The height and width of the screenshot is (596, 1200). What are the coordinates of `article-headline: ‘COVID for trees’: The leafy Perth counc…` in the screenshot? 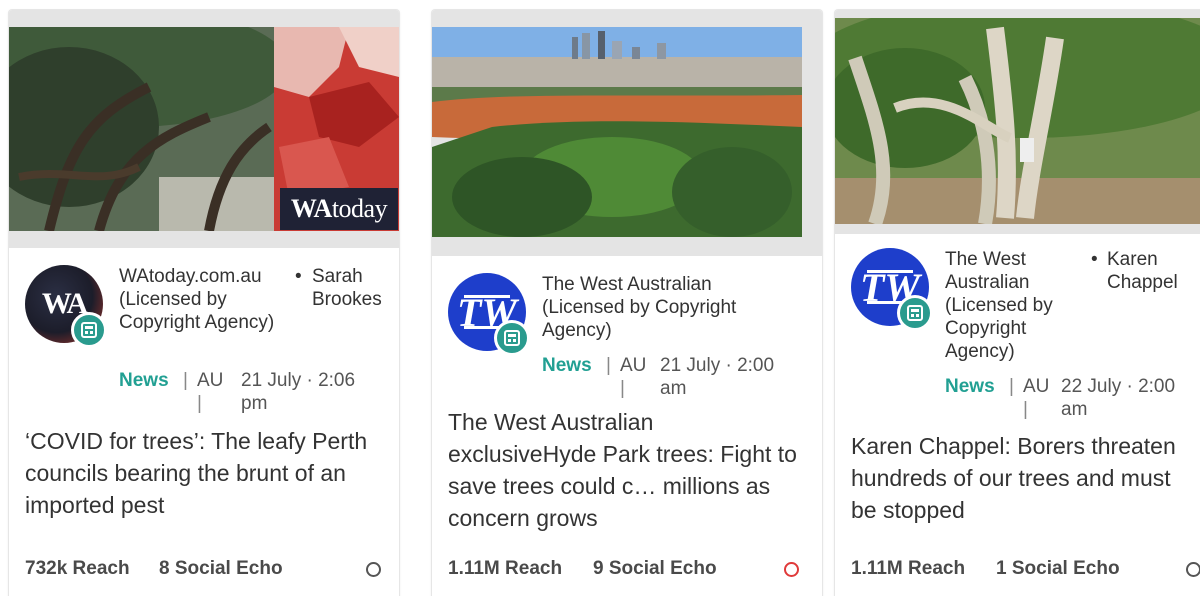 It's located at (200, 473).